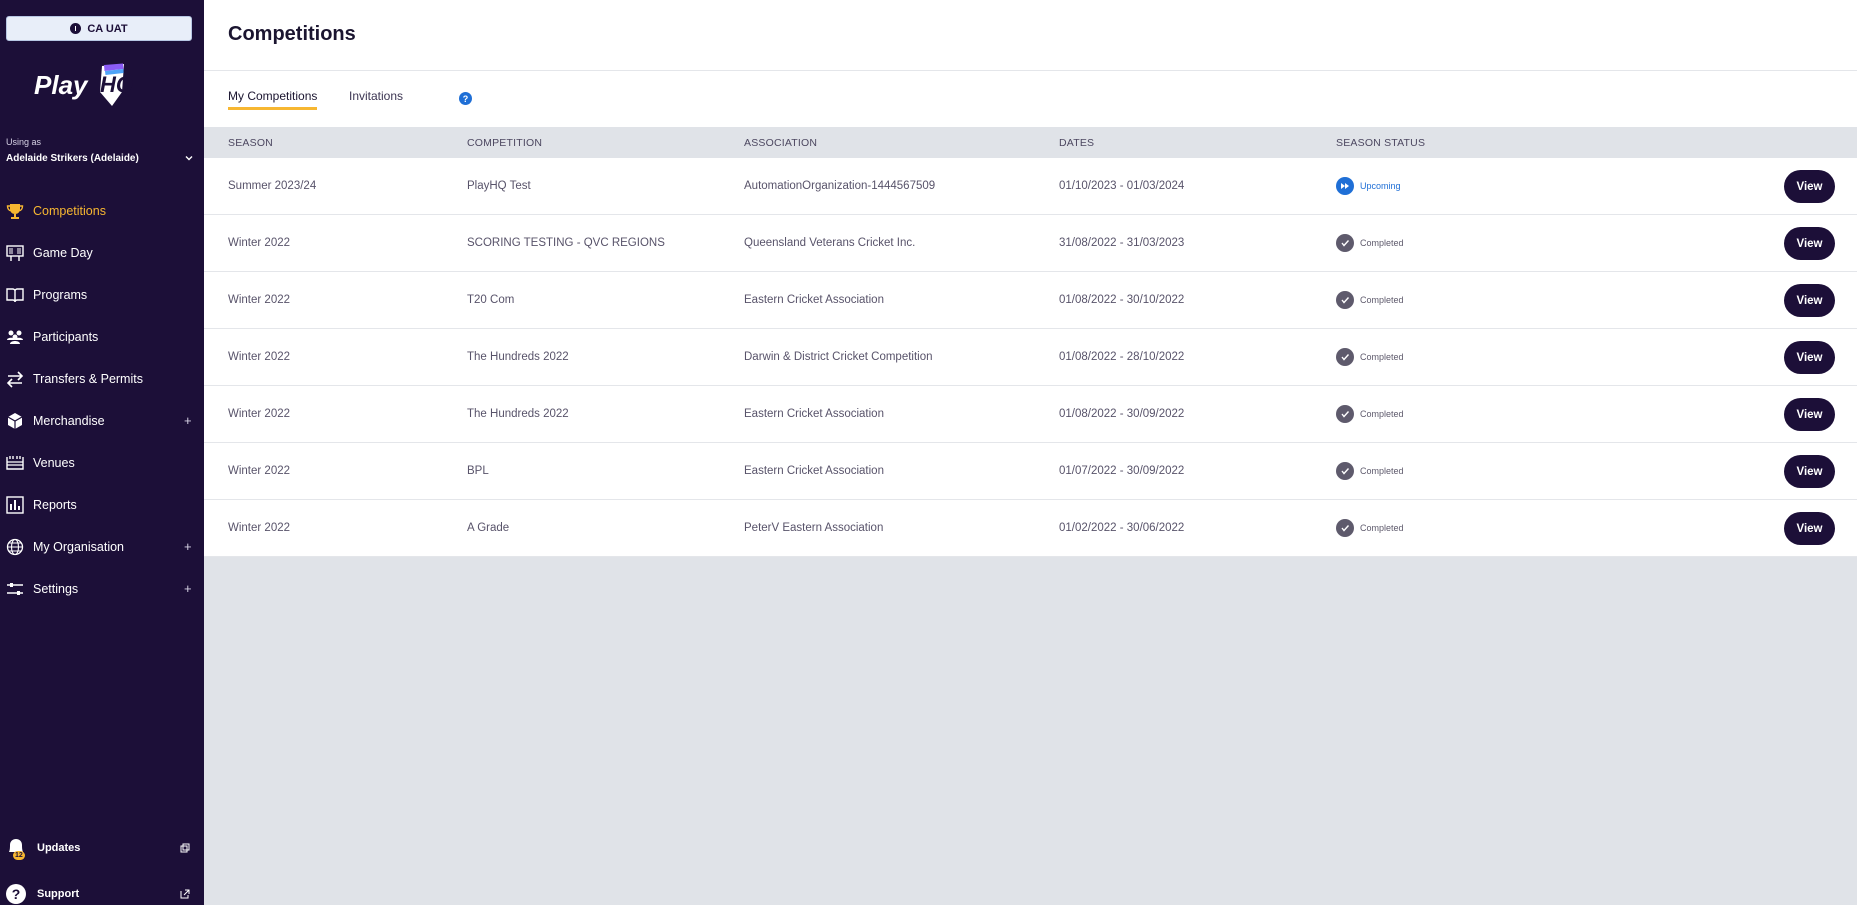  I want to click on dates-cell: 01/08/2022 - 30/09/2022, so click(1122, 414).